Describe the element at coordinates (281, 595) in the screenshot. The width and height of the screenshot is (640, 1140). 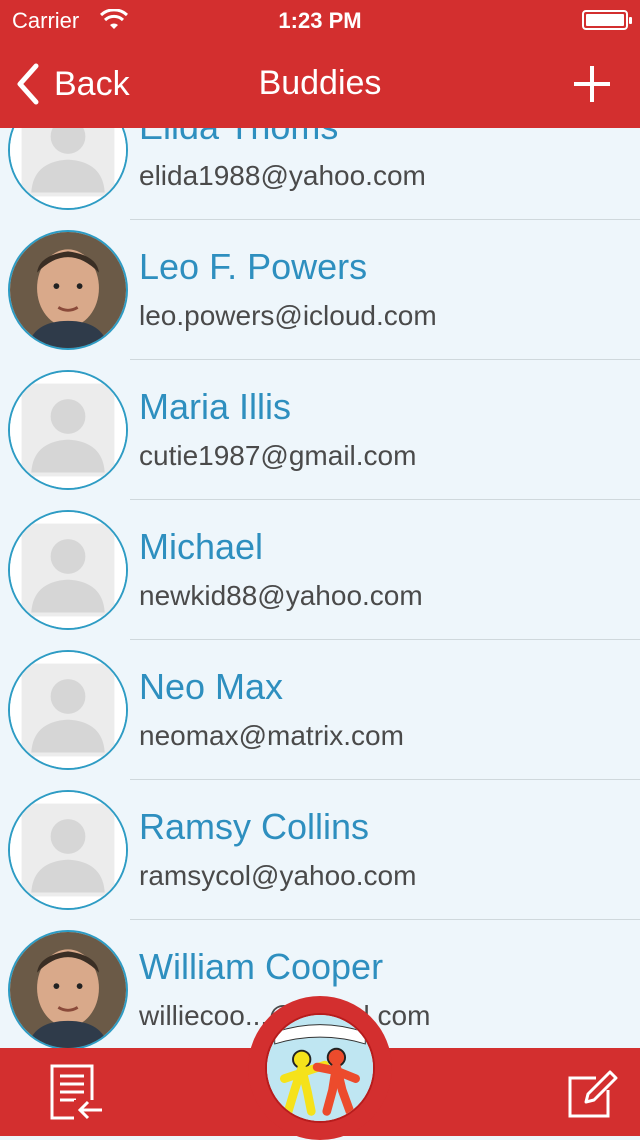
I see `contact-email: newkid88@yahoo.com` at that location.